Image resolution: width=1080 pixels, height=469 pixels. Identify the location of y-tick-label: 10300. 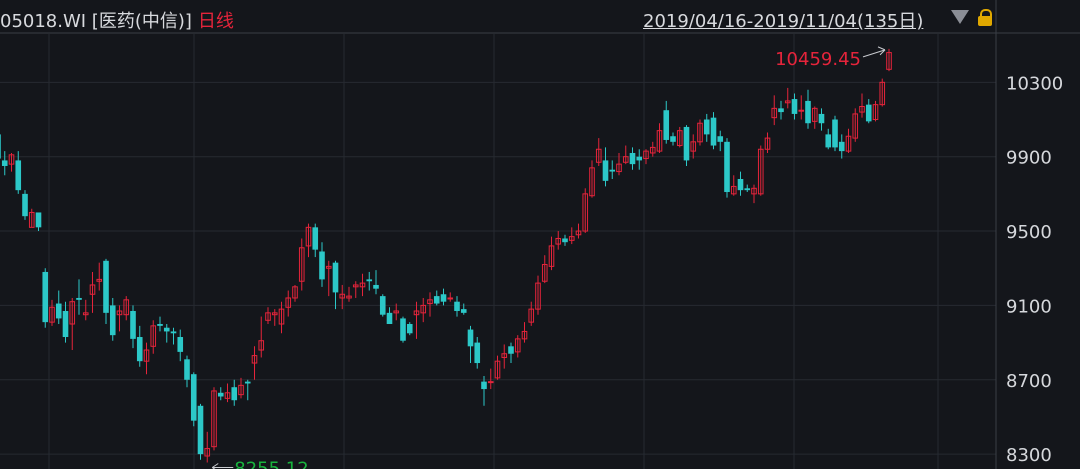
(1034, 83).